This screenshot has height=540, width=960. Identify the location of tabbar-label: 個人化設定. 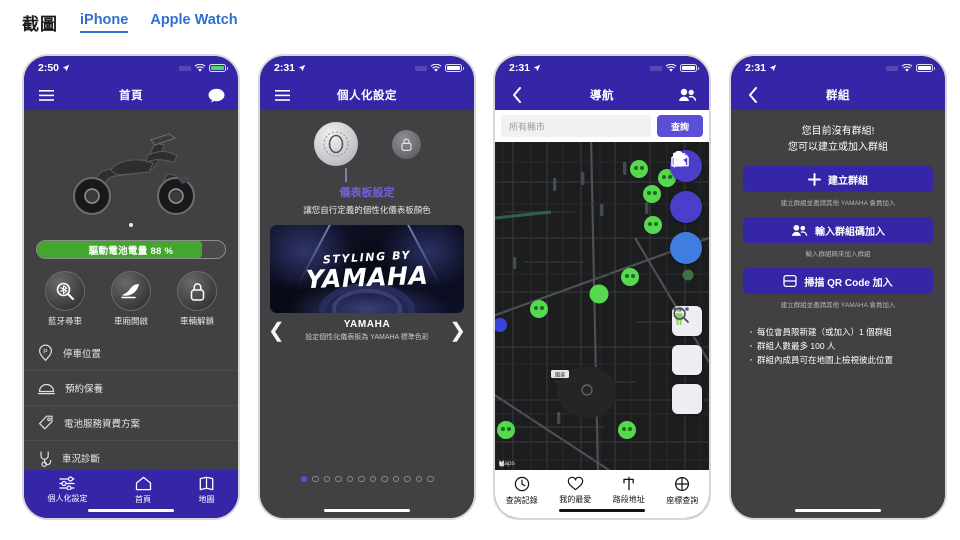
(67, 498).